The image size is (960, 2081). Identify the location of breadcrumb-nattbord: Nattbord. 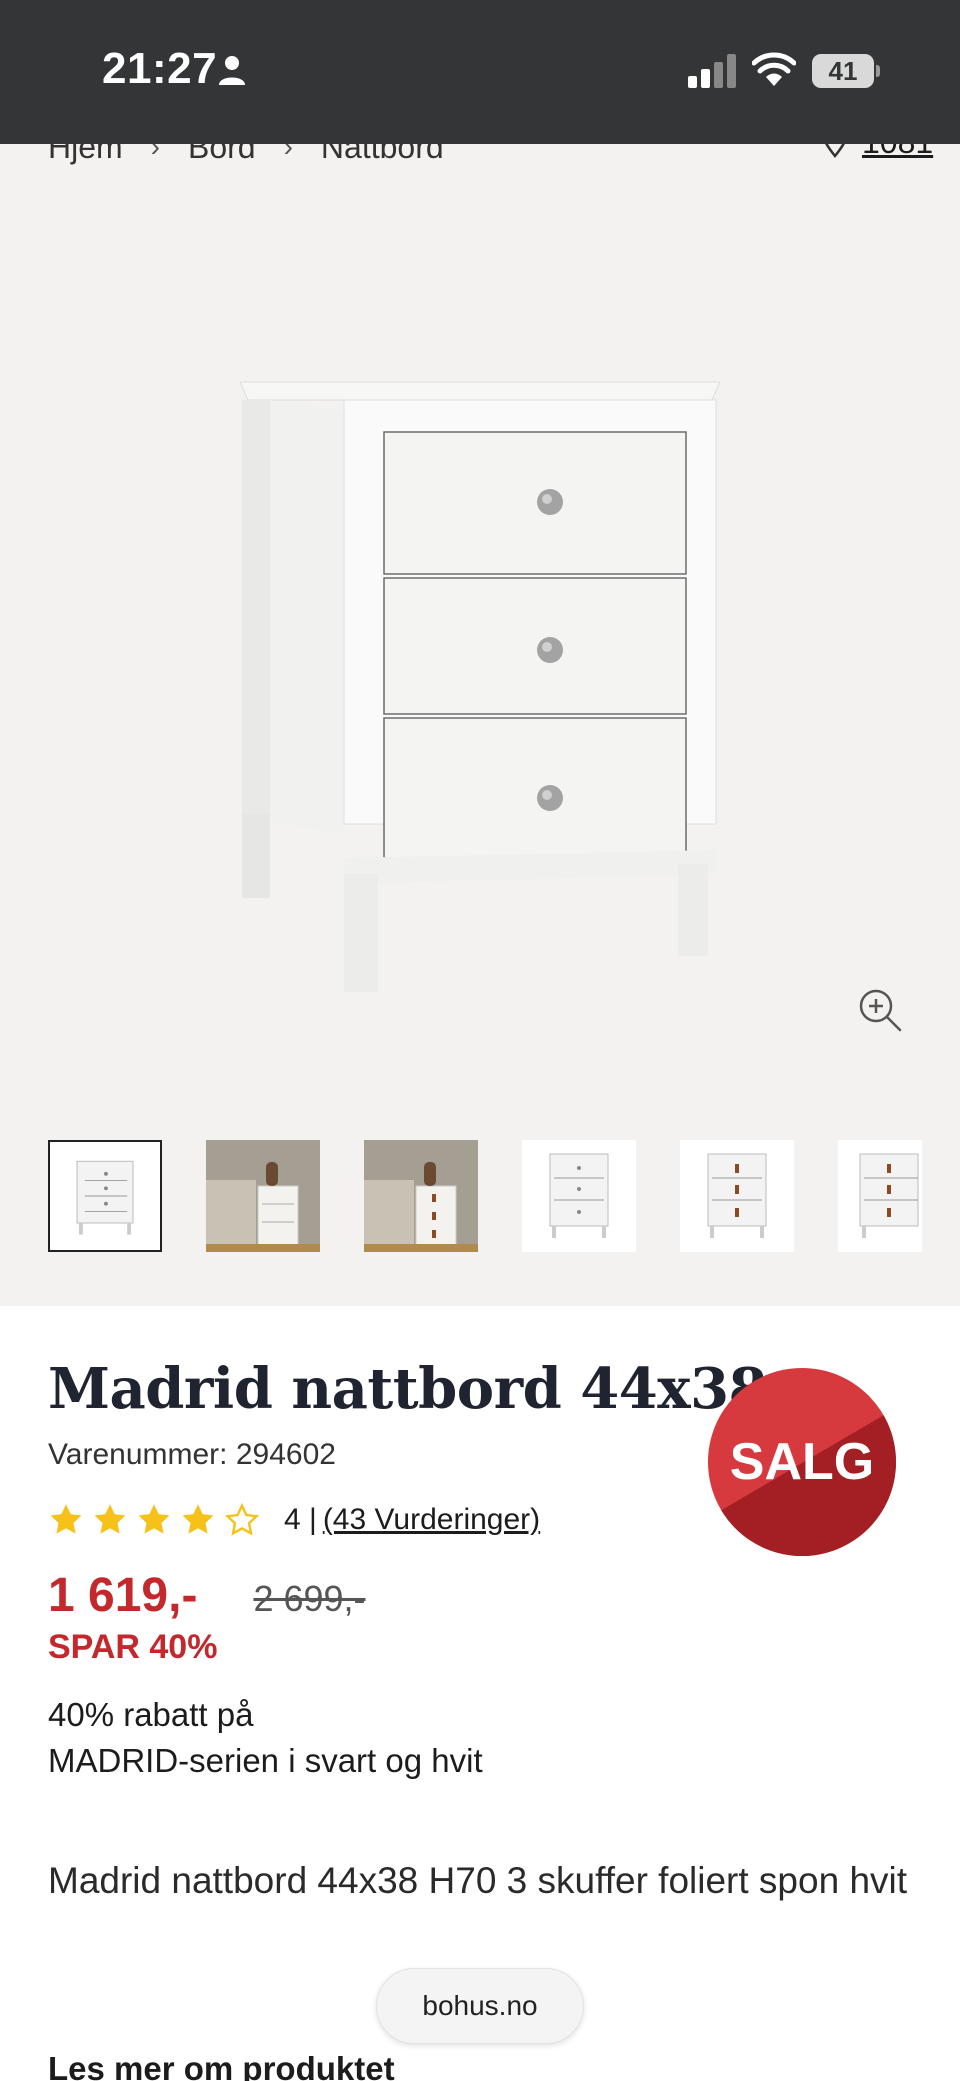
(382, 155).